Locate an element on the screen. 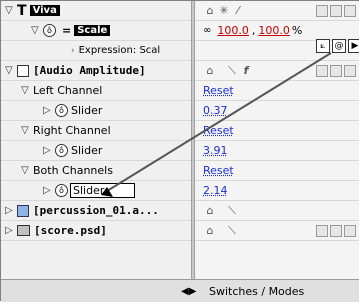  layer-row-audio-amplitude: ▽ [Audio Amplitude] is located at coordinates (96, 71).